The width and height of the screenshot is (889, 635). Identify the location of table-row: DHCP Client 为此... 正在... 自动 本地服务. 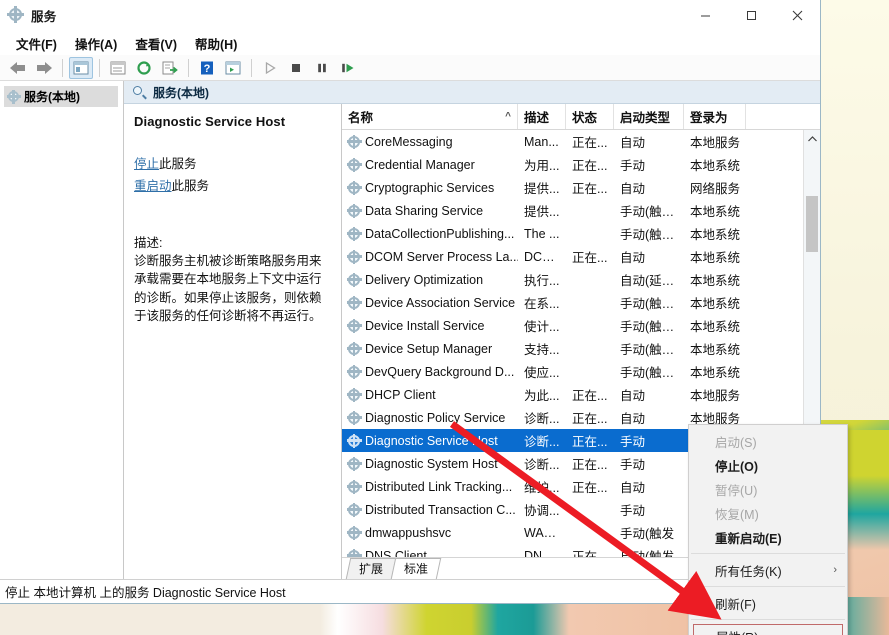
(572, 394).